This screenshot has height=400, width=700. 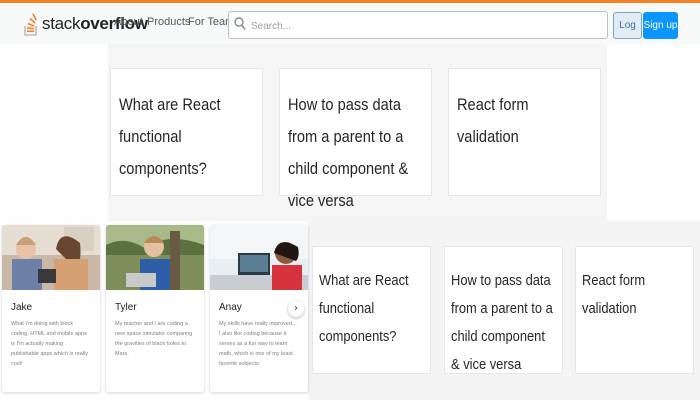 What do you see at coordinates (54, 134) in the screenshot?
I see `left-whitespace` at bounding box center [54, 134].